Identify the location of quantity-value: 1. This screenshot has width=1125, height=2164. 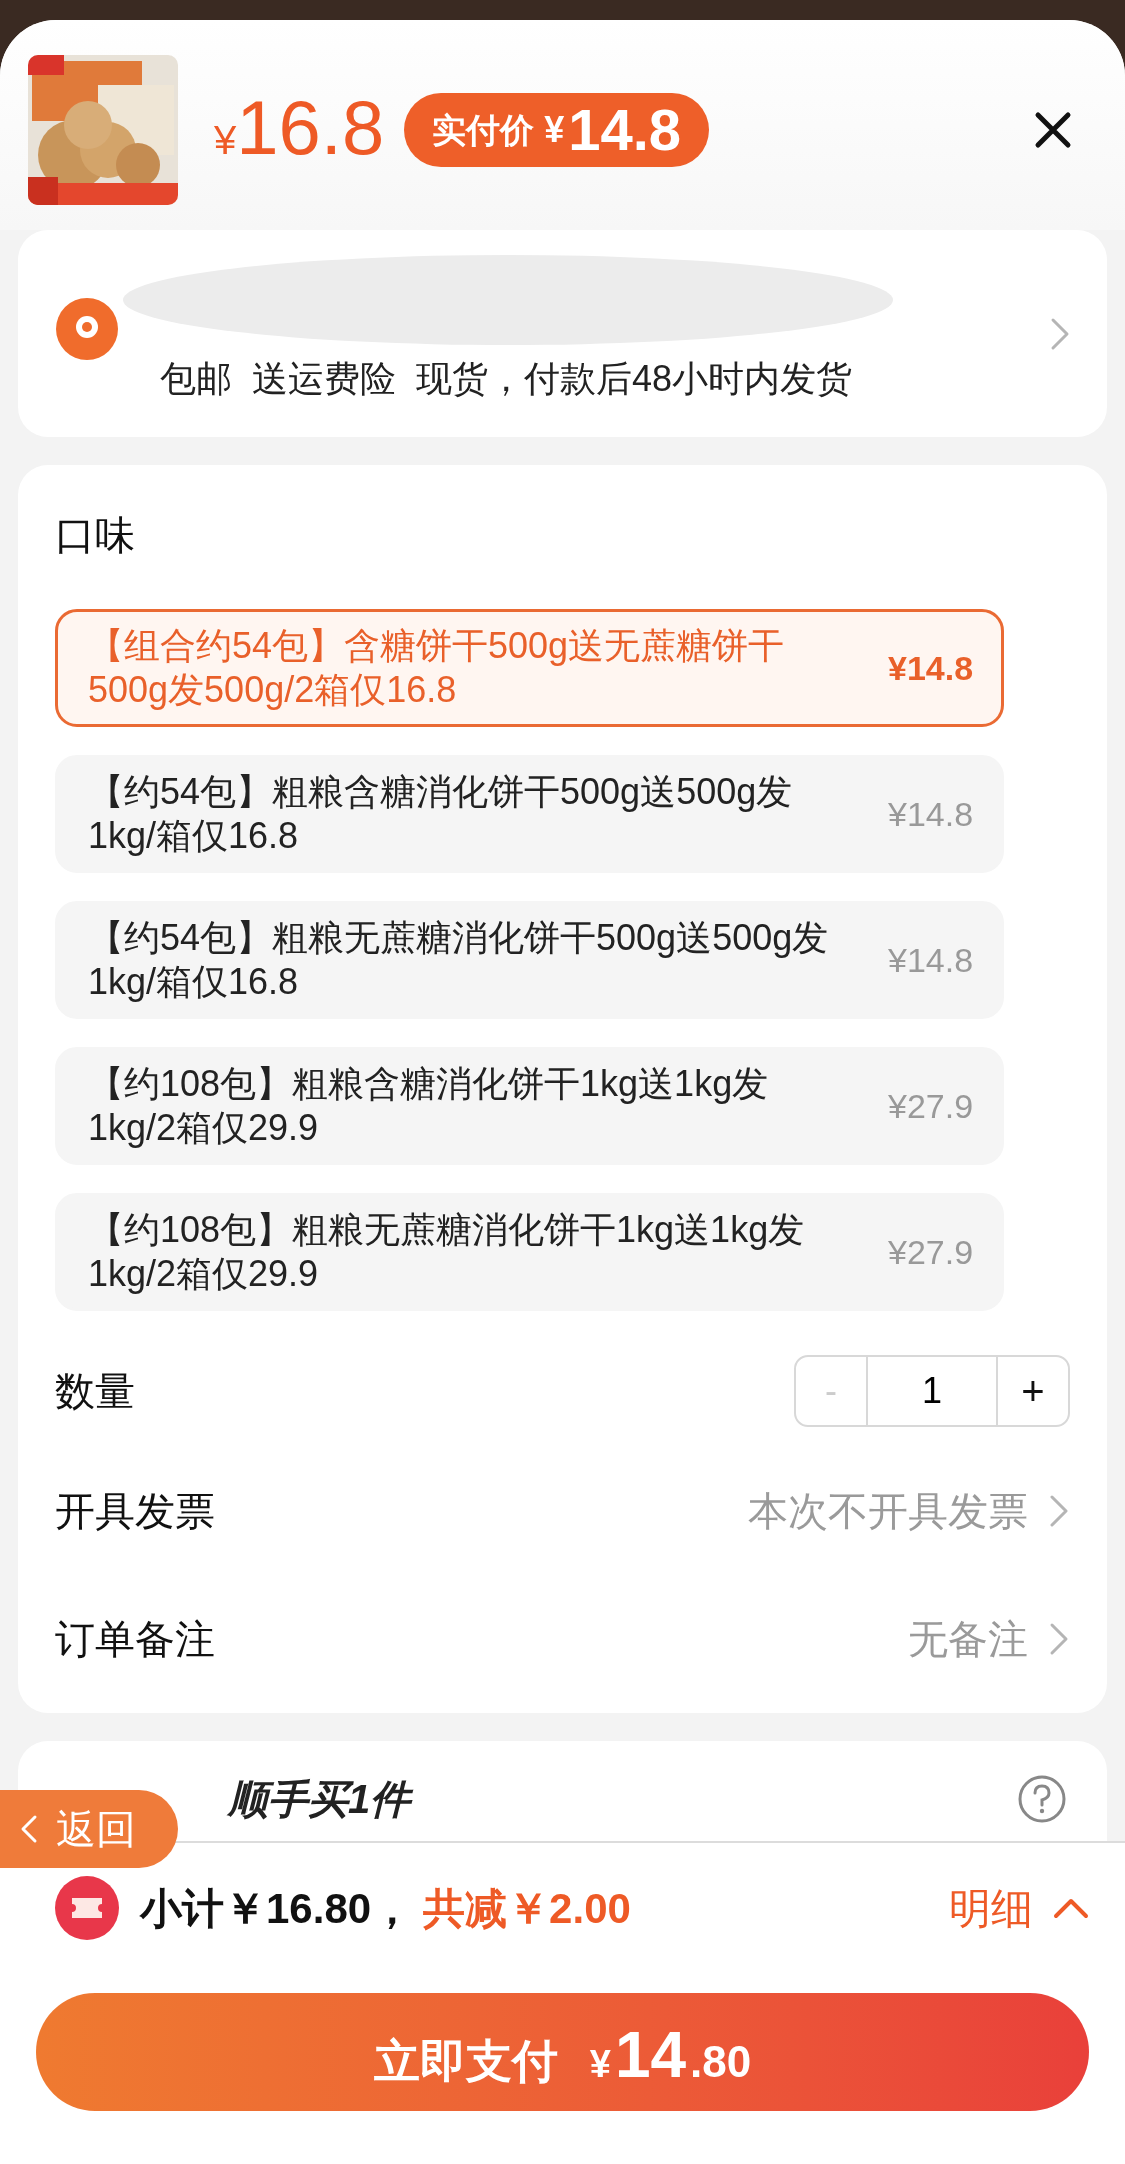
(932, 1391).